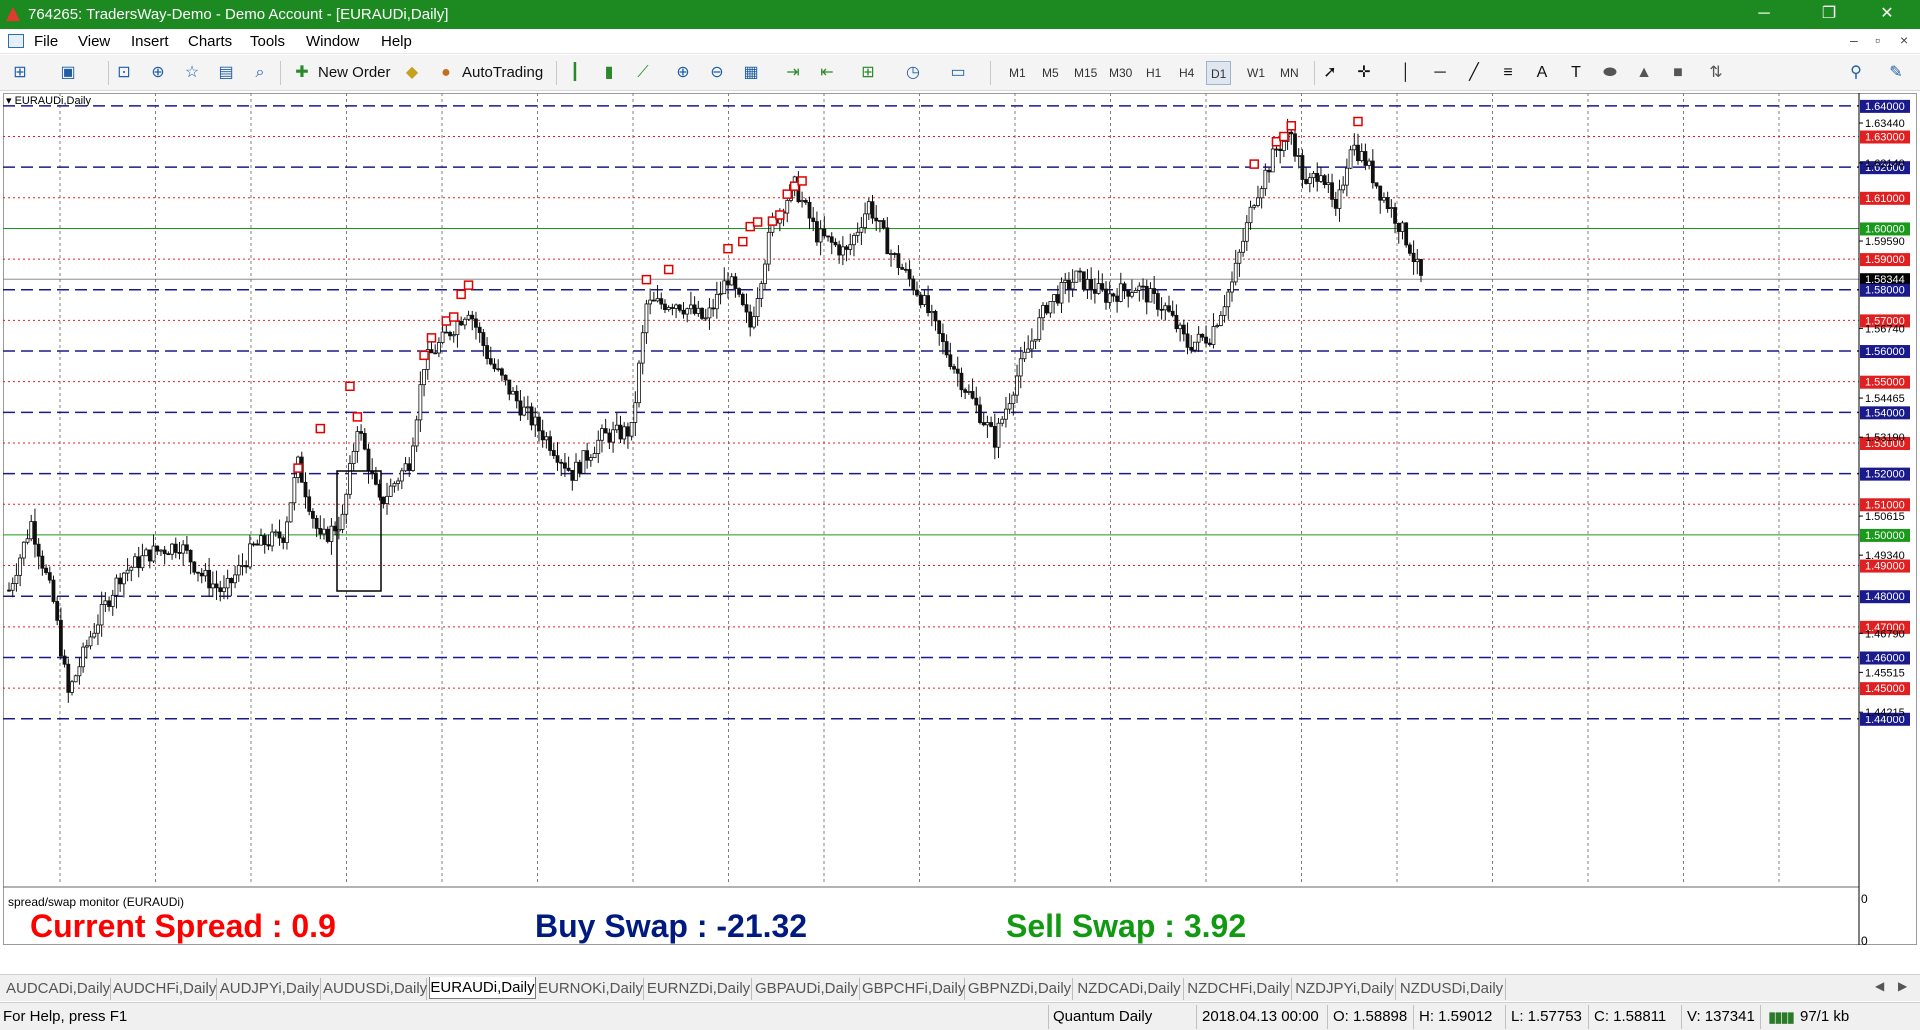 The width and height of the screenshot is (1920, 1030). What do you see at coordinates (793, 73) in the screenshot?
I see `auto-scroll-icon: ⇥` at bounding box center [793, 73].